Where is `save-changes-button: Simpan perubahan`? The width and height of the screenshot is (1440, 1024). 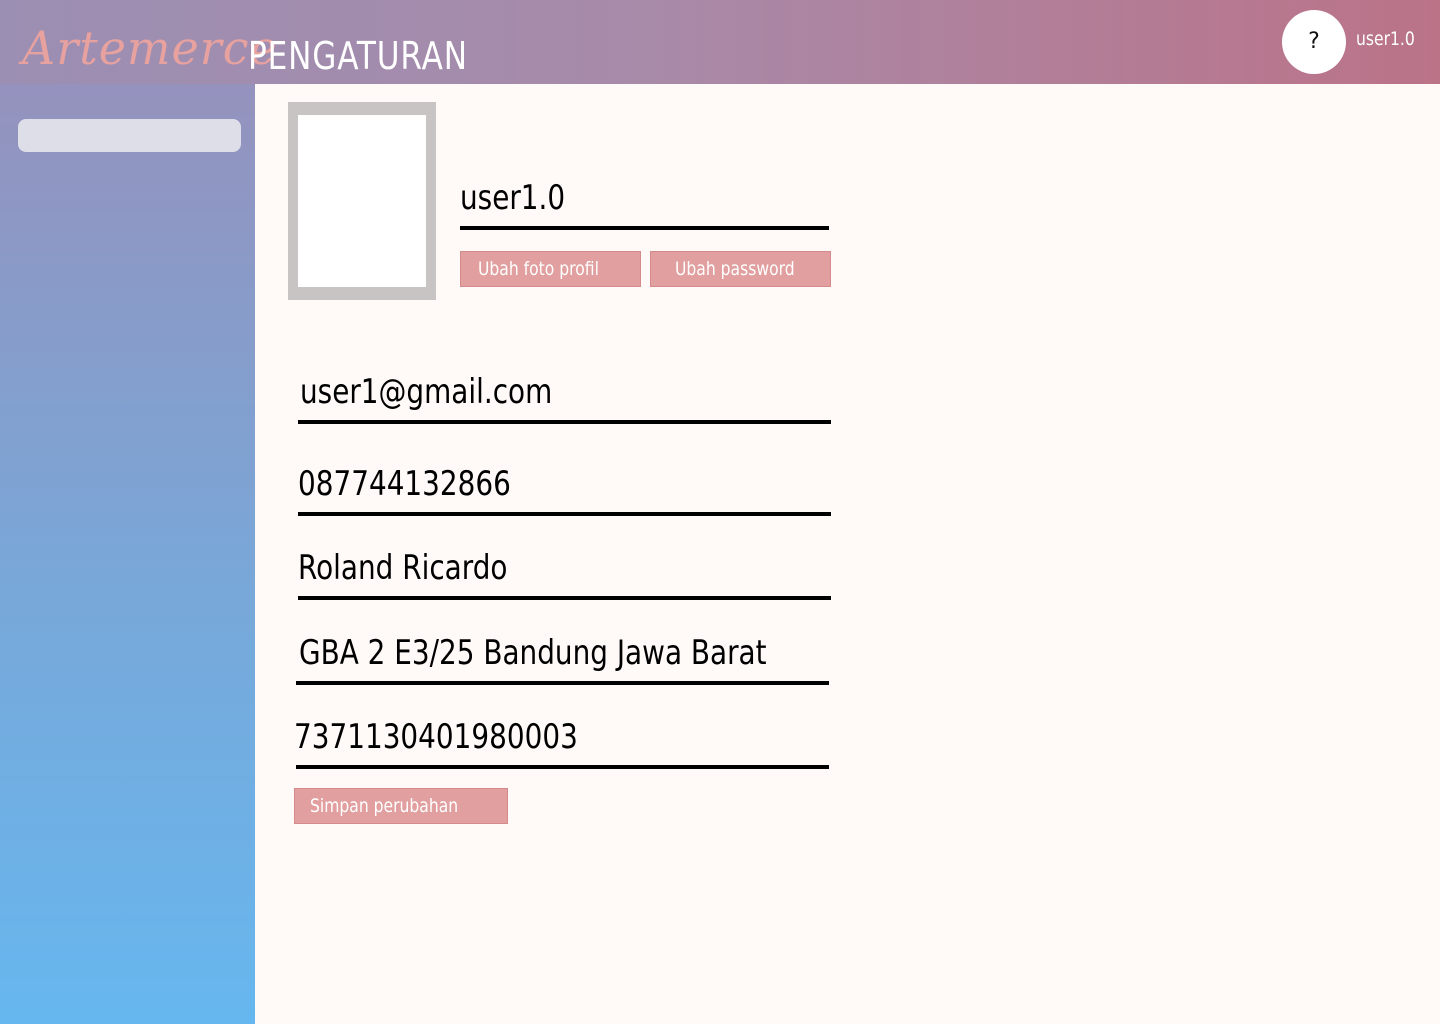 save-changes-button: Simpan perubahan is located at coordinates (401, 806).